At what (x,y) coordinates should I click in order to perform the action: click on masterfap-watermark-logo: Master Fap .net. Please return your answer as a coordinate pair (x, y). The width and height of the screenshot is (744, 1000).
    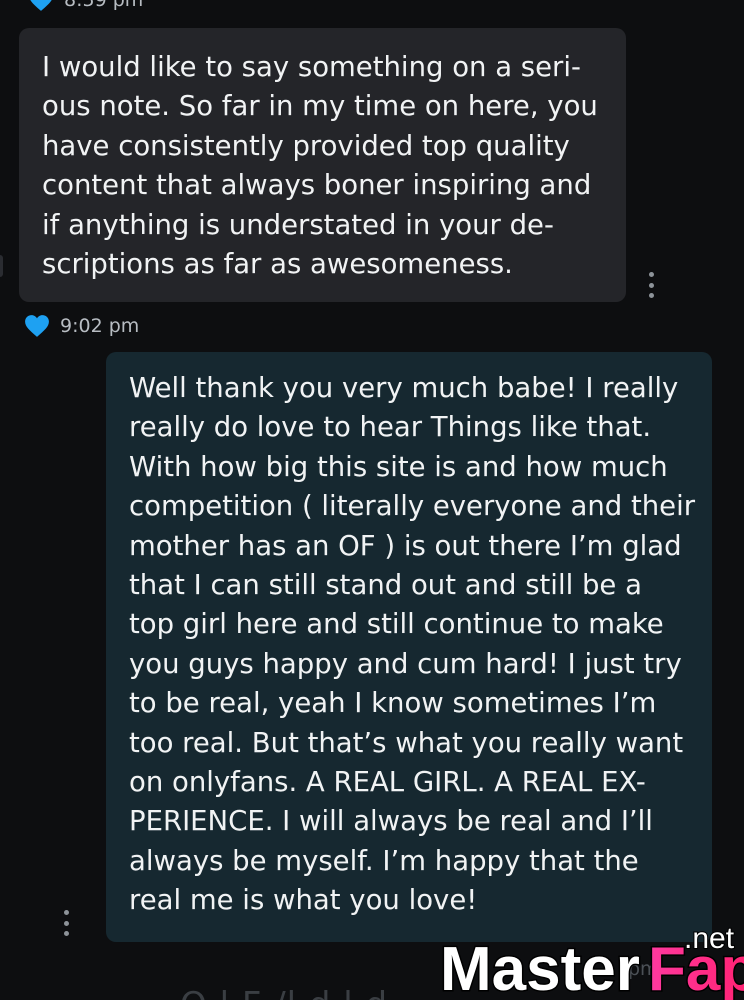
    Looking at the image, I should click on (592, 960).